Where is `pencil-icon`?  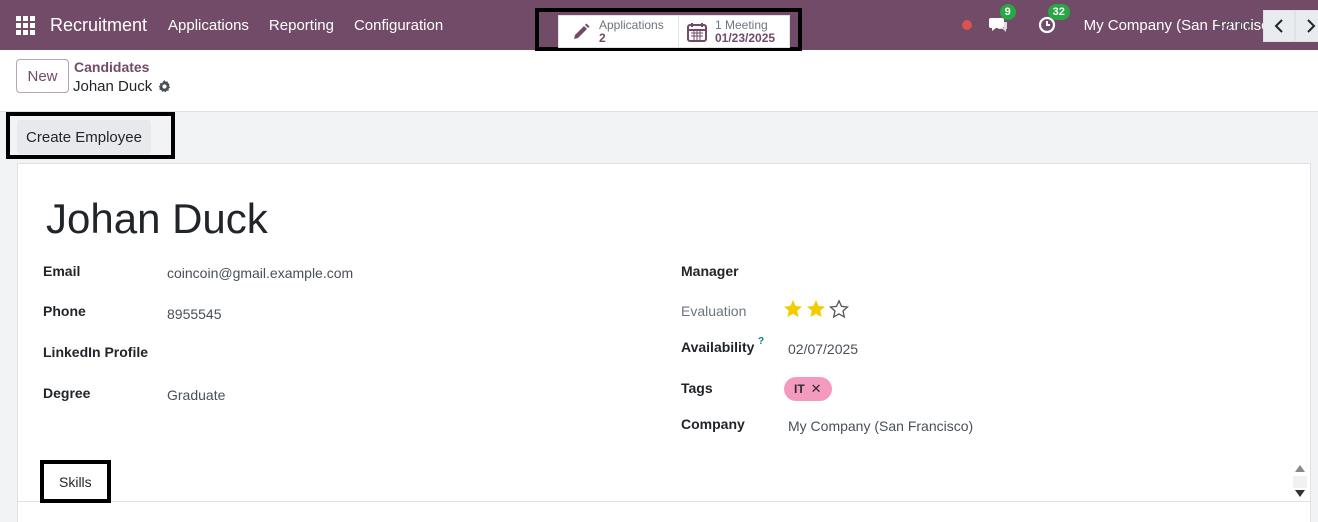 pencil-icon is located at coordinates (582, 31).